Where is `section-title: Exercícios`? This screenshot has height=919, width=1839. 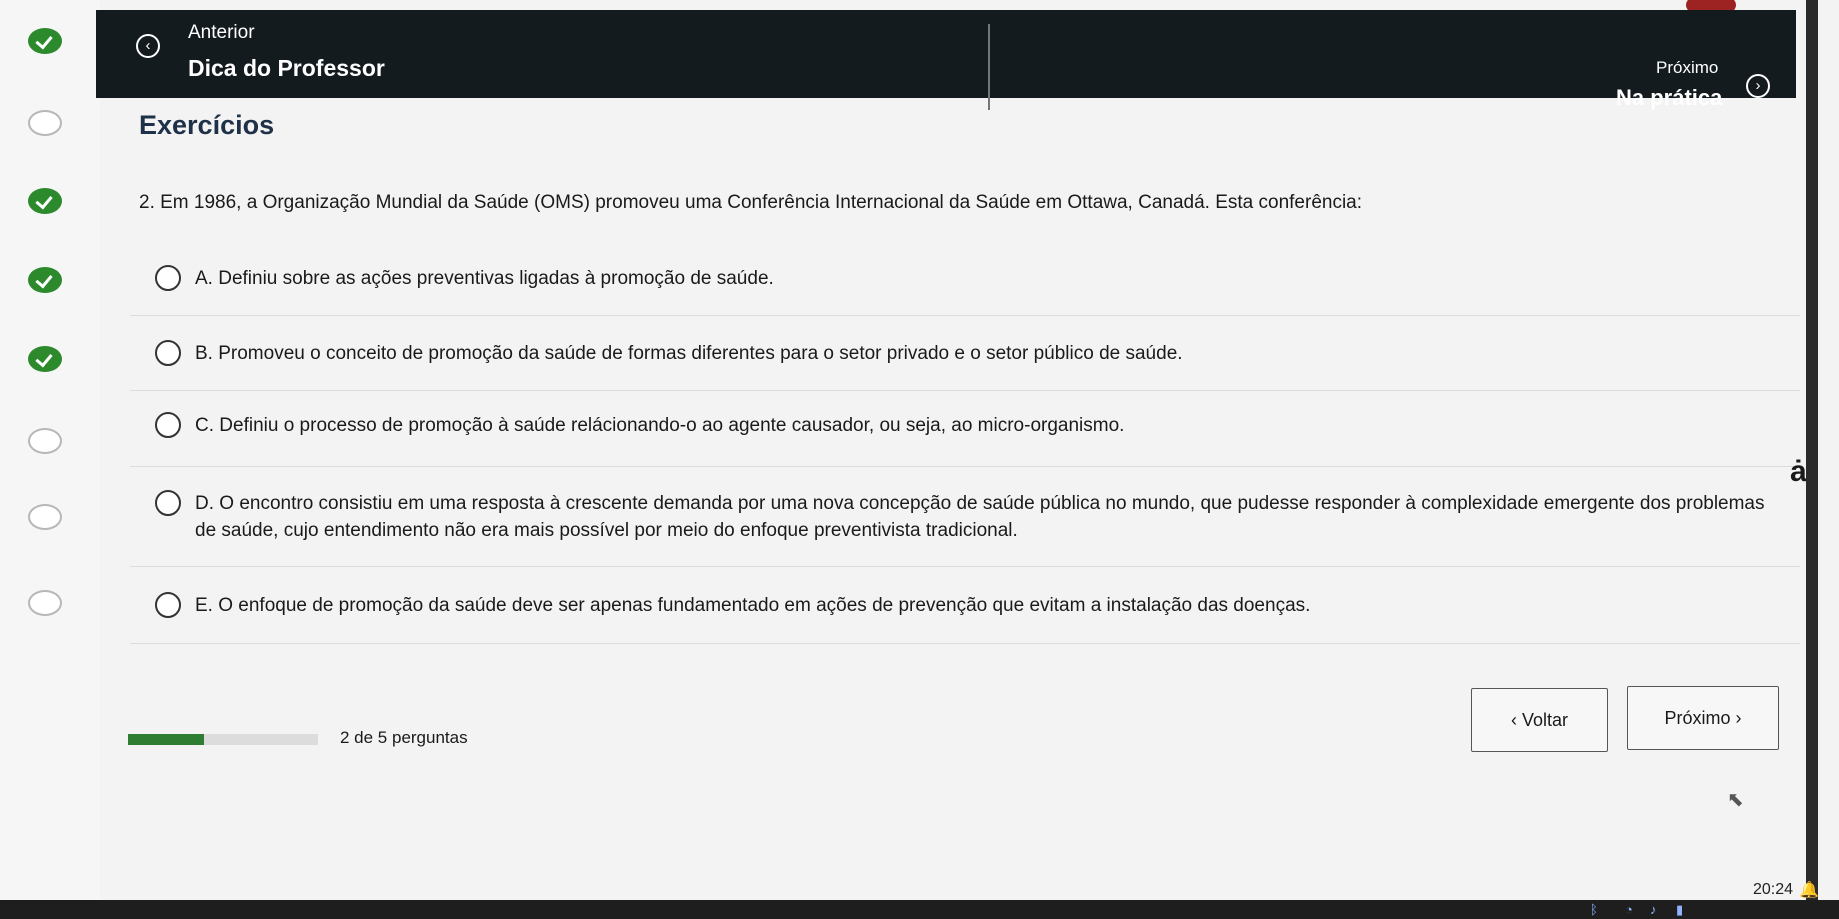 section-title: Exercícios is located at coordinates (207, 125).